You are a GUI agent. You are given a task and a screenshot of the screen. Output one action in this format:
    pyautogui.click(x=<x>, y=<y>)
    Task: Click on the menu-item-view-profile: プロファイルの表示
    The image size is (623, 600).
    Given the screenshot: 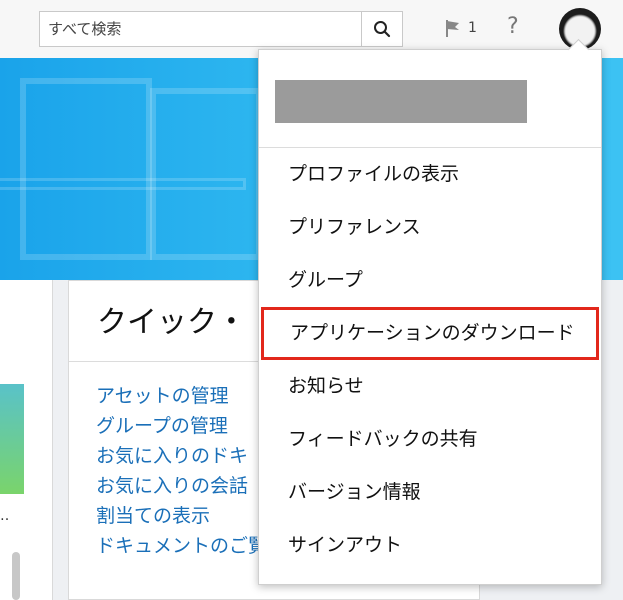 What is the action you would take?
    pyautogui.click(x=430, y=174)
    